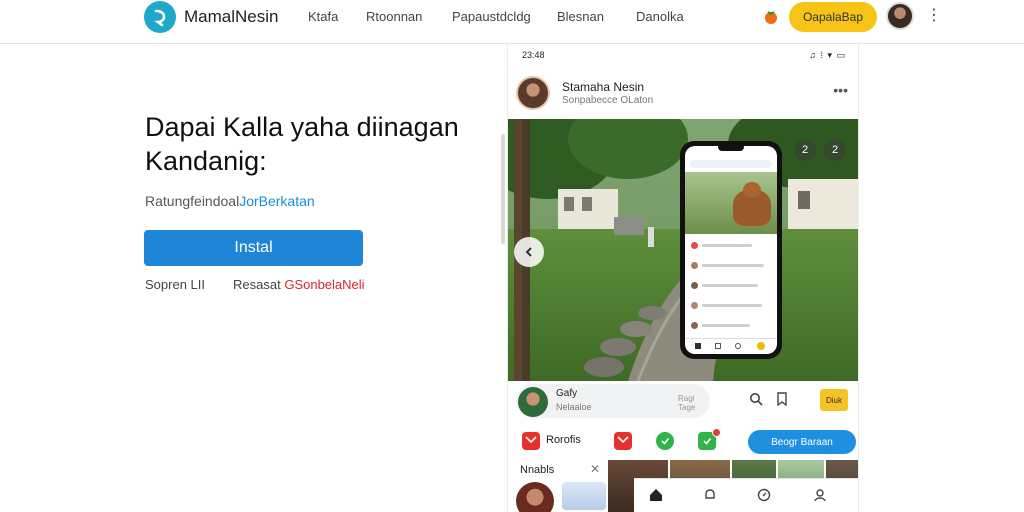  What do you see at coordinates (563, 440) in the screenshot?
I see `share-label: Rorofis` at bounding box center [563, 440].